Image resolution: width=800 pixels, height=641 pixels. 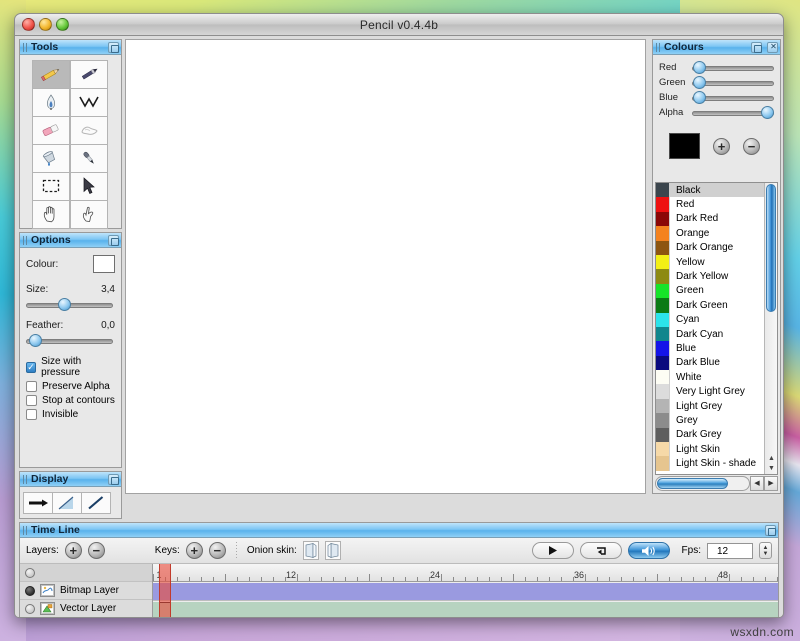 What do you see at coordinates (648, 550) in the screenshot?
I see `sound-button` at bounding box center [648, 550].